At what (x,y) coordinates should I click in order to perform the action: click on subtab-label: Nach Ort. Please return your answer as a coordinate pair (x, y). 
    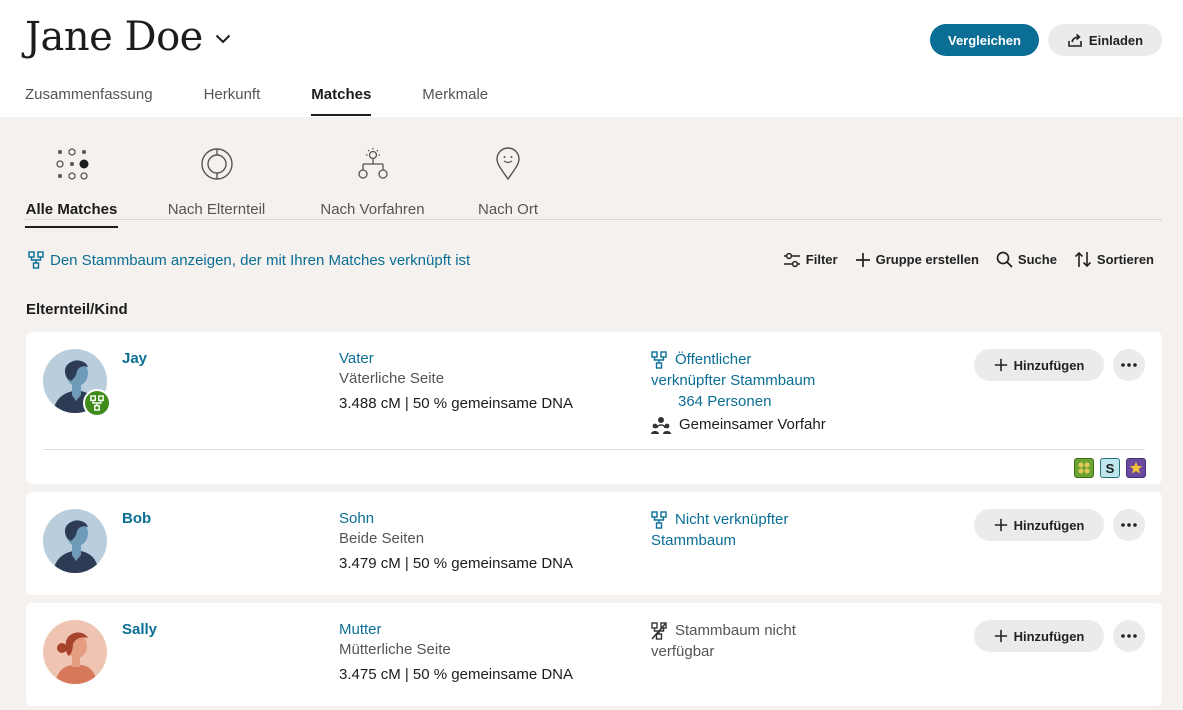
    Looking at the image, I should click on (507, 209).